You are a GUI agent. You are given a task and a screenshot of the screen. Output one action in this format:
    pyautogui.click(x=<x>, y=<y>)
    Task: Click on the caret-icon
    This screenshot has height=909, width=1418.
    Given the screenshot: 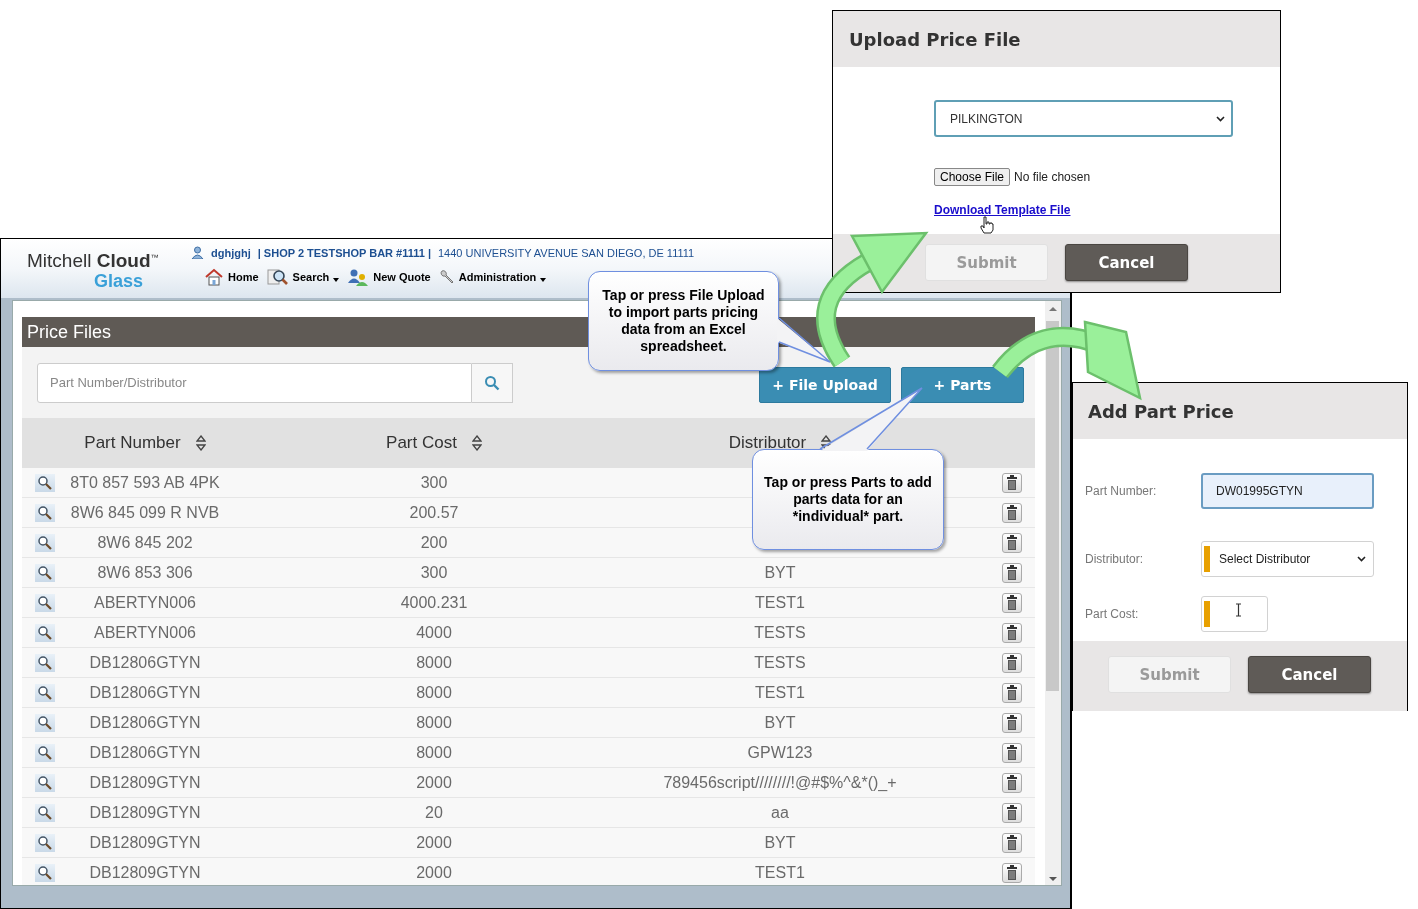 What is the action you would take?
    pyautogui.click(x=336, y=279)
    